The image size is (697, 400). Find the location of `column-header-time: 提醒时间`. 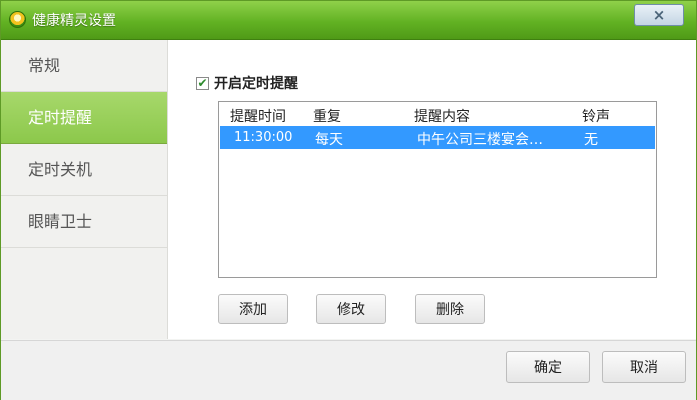

column-header-time: 提醒时间 is located at coordinates (258, 116).